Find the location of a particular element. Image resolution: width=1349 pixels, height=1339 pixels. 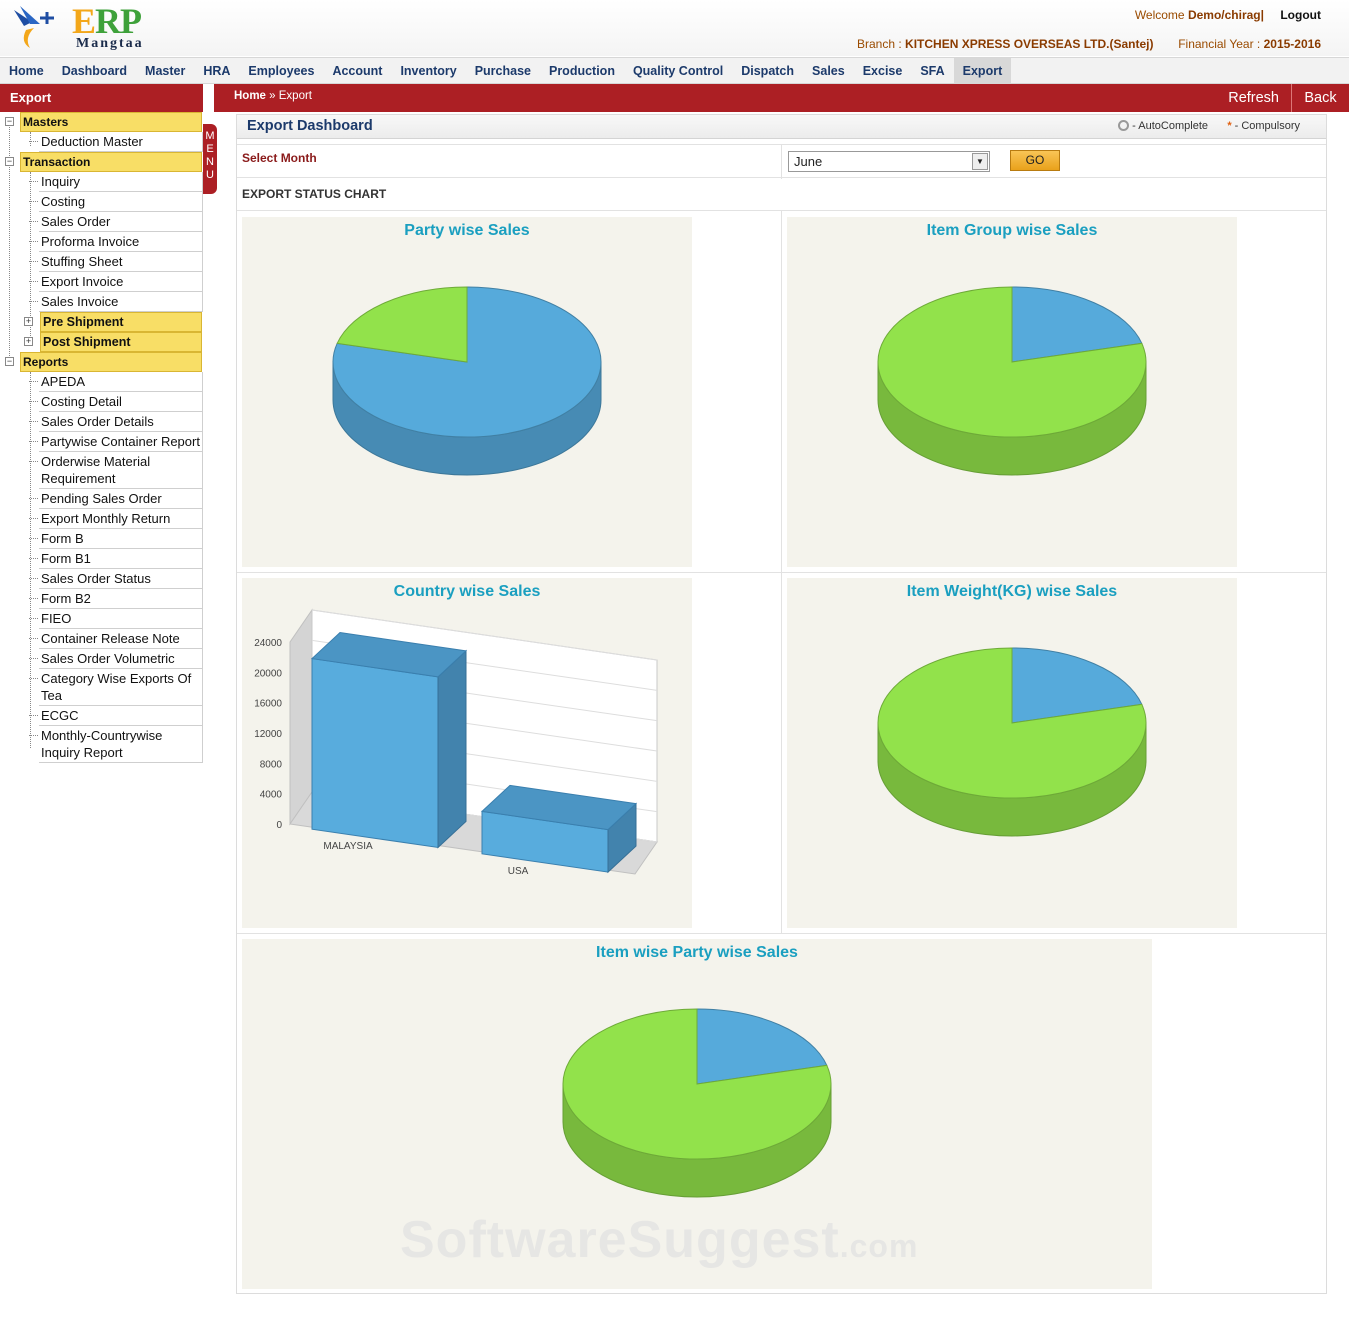

tree-item-export-invoice: Export Invoice is located at coordinates (116, 282).